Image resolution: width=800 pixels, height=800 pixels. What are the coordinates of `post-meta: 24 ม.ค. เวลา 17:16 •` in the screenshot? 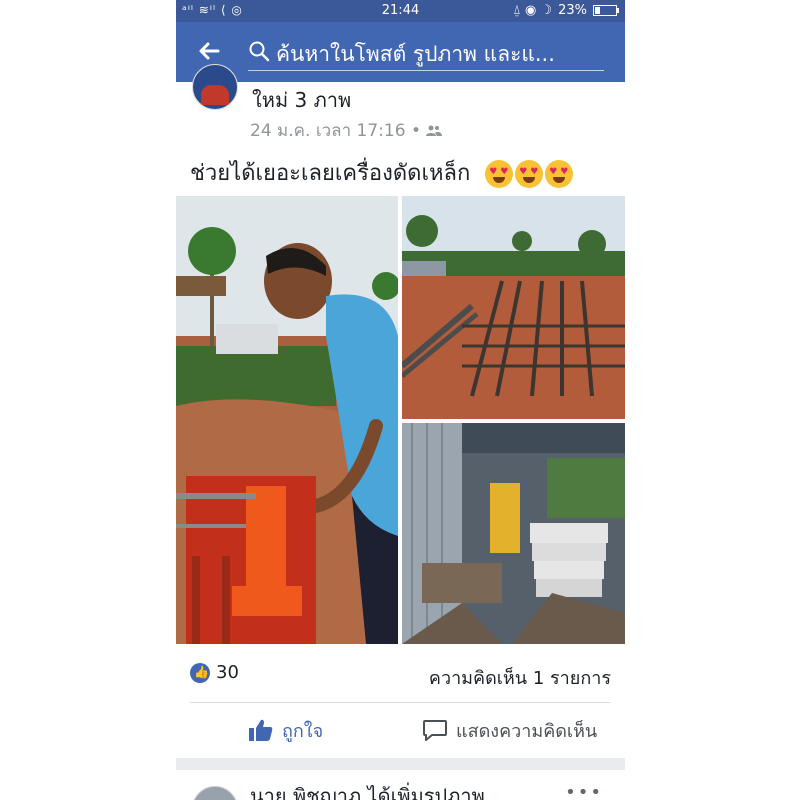 It's located at (346, 130).